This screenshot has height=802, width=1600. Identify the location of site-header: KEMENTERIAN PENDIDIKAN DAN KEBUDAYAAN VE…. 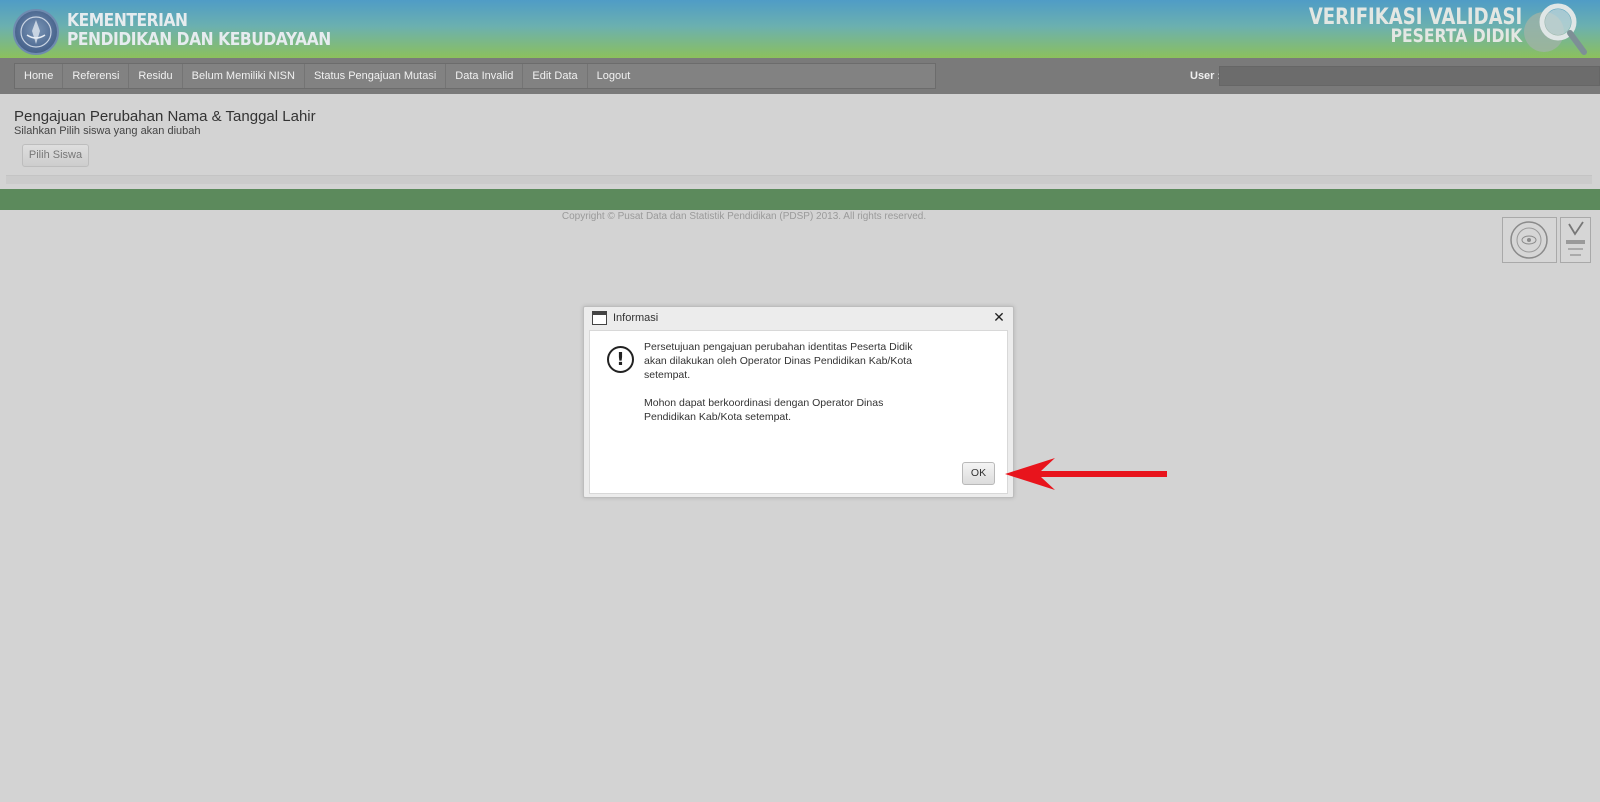
(800, 29).